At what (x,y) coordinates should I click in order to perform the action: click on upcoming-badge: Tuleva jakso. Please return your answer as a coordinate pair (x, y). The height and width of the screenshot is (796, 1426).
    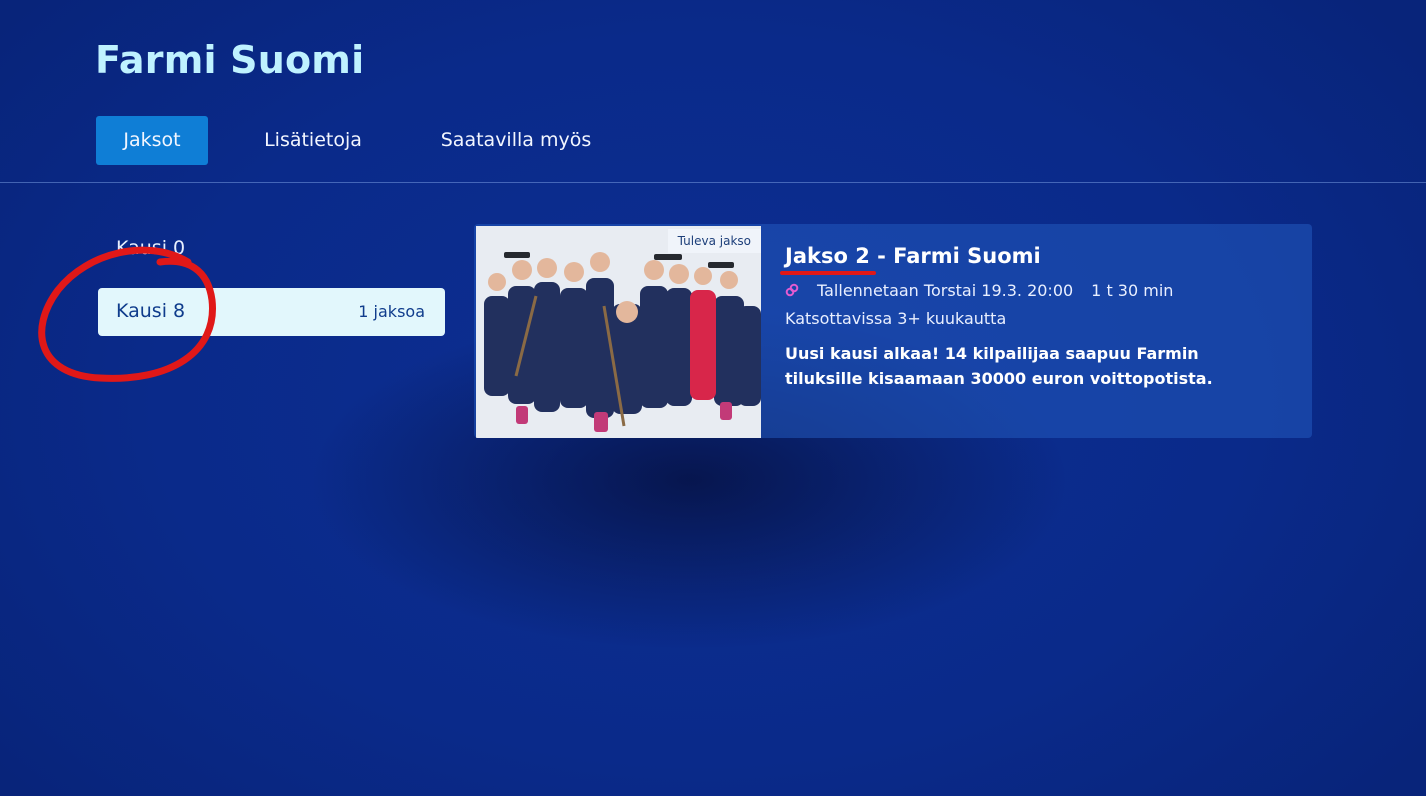
    Looking at the image, I should click on (714, 241).